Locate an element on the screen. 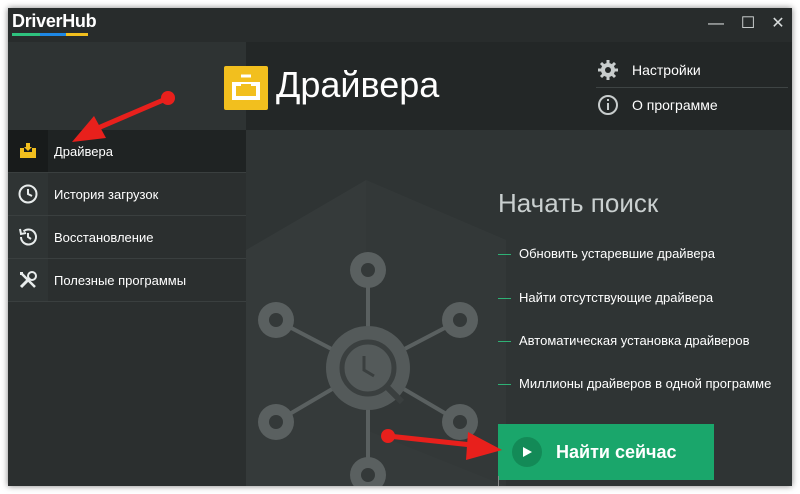  arrow-to-find-button is located at coordinates (441, 444).